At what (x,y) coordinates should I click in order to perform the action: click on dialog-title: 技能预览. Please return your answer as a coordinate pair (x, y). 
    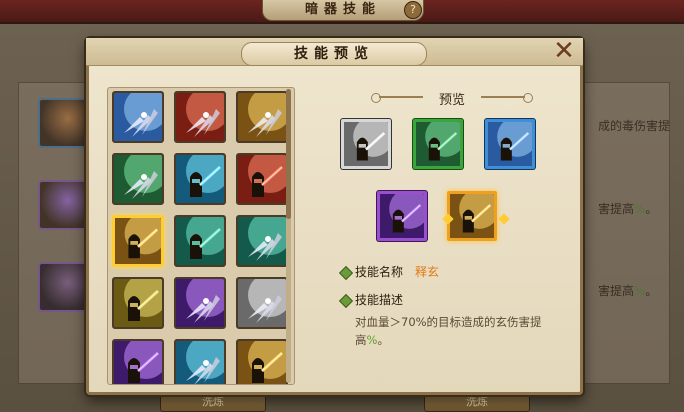
    Looking at the image, I should click on (334, 54).